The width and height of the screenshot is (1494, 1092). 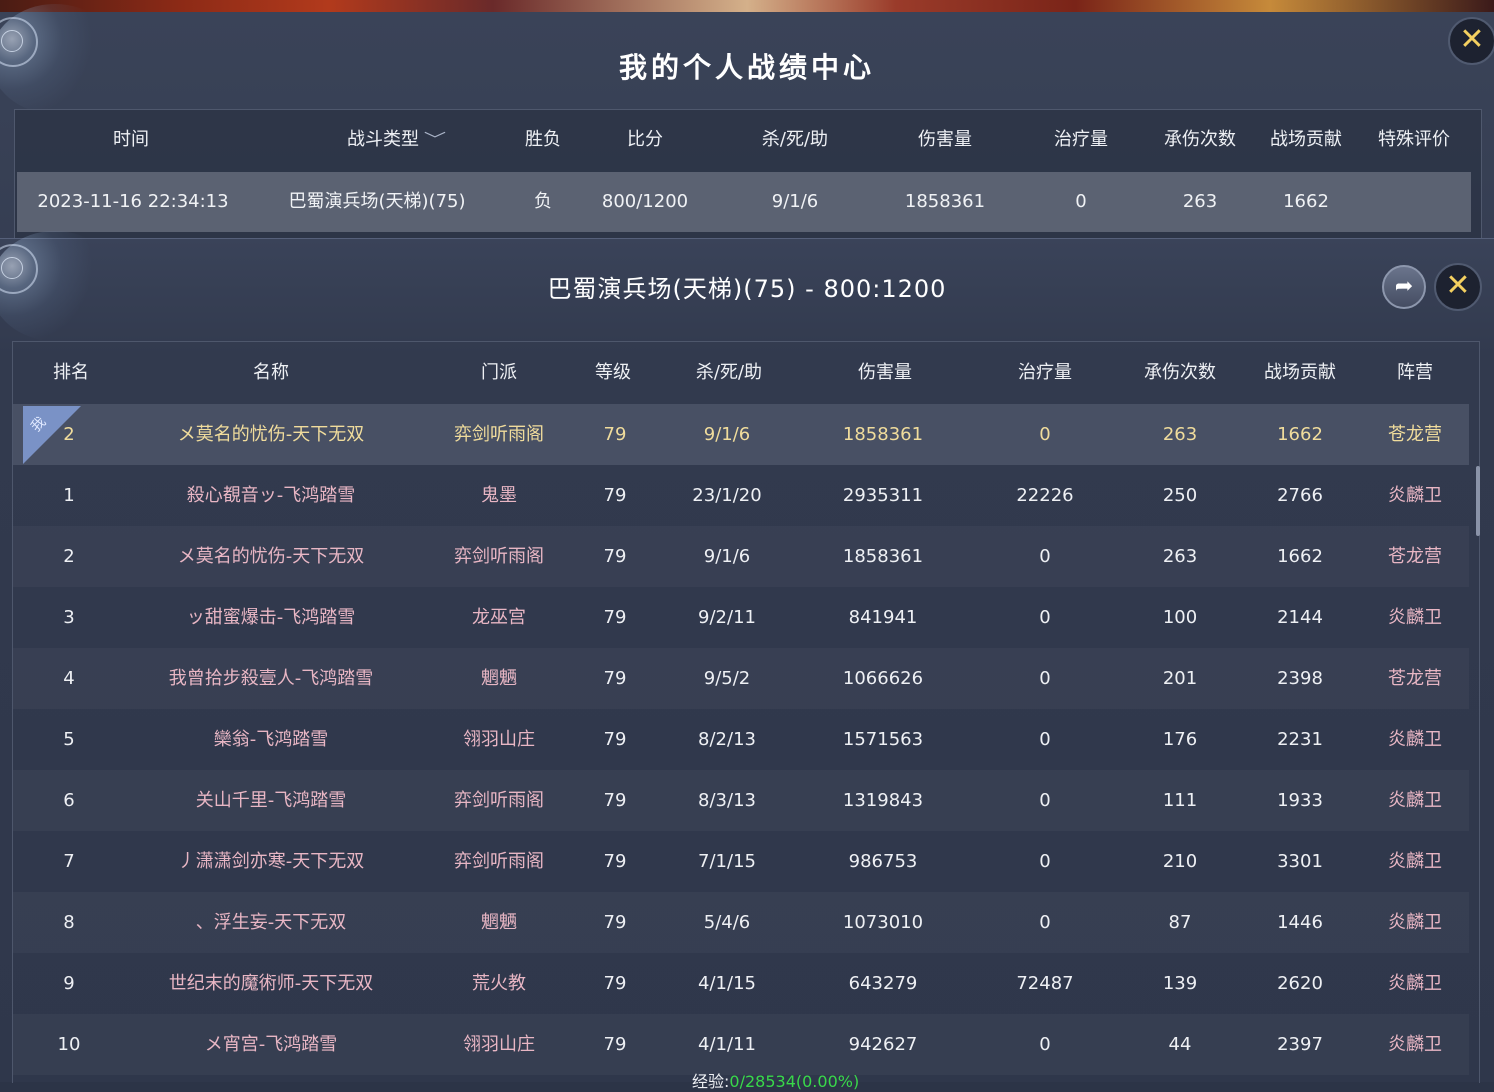 I want to click on record-healing: 0, so click(x=1081, y=201).